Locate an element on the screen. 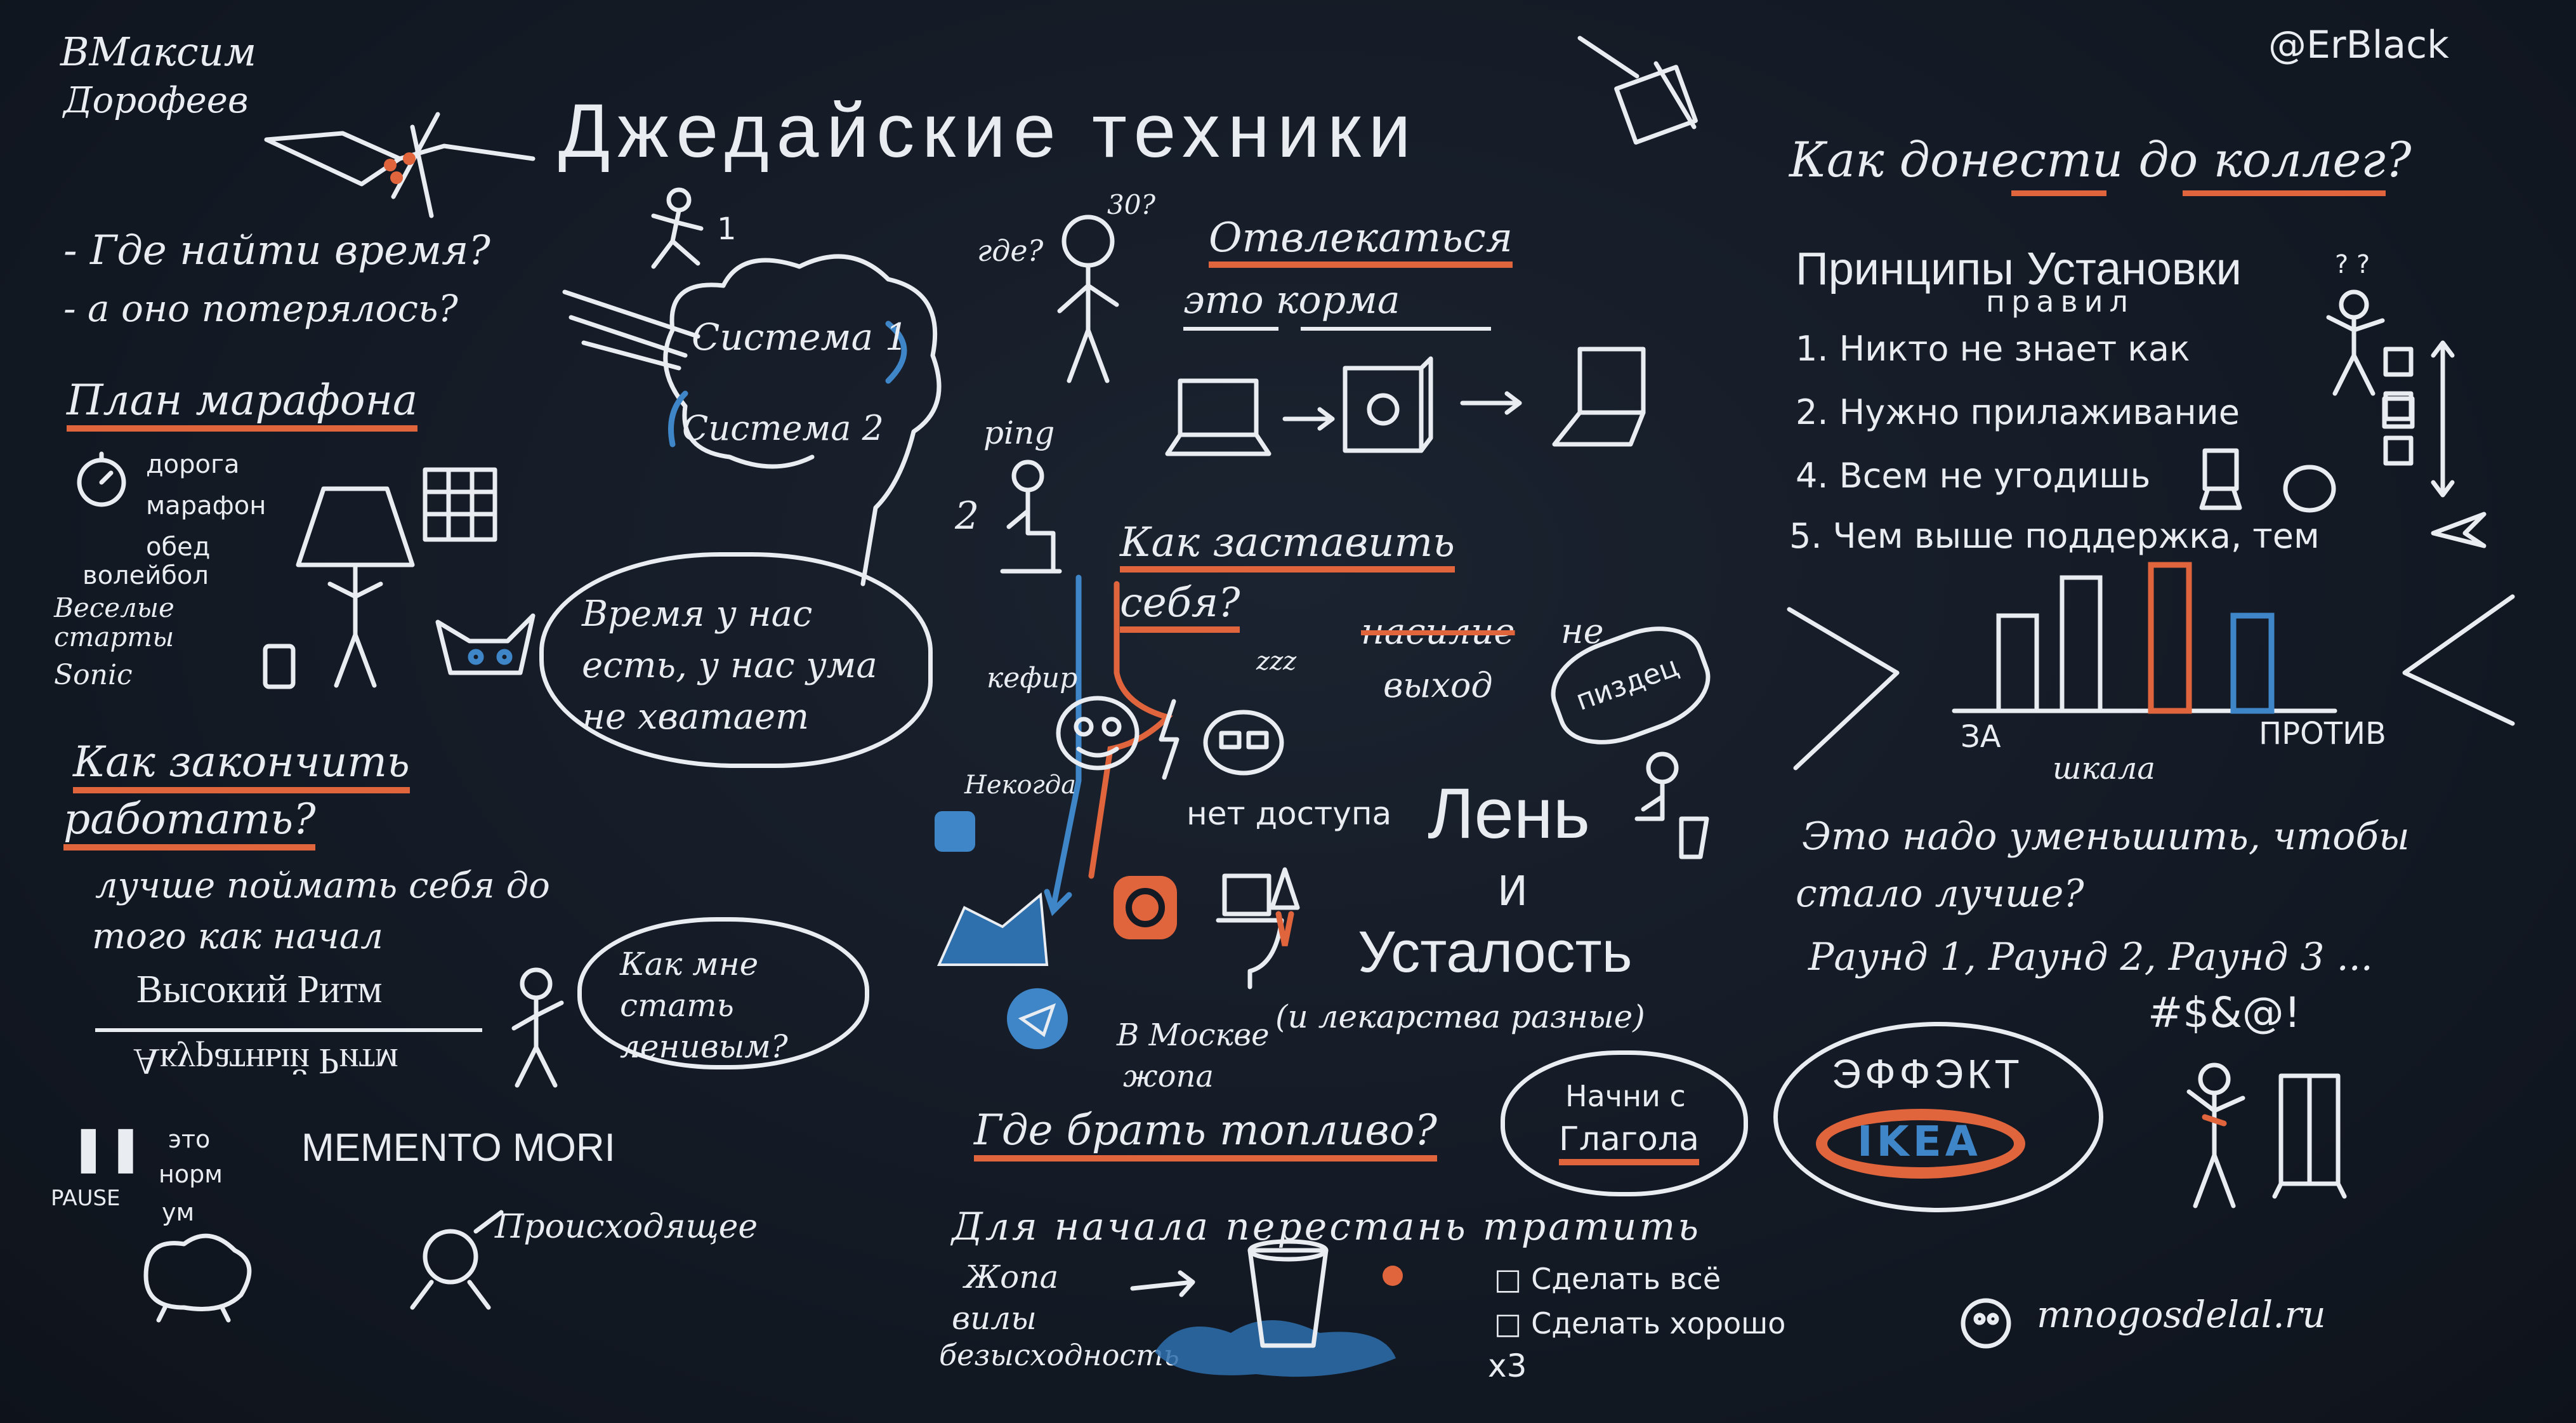 This screenshot has height=1423, width=2576. pizdets-text: пиздец is located at coordinates (1627, 683).